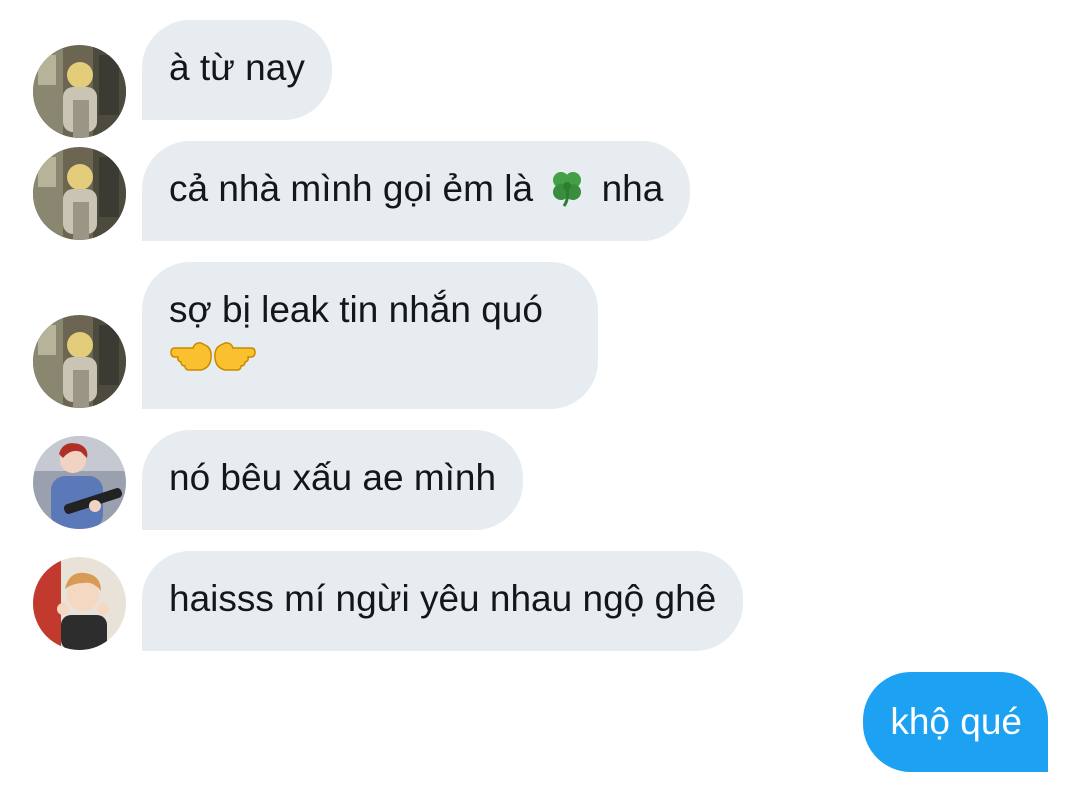  Describe the element at coordinates (191, 356) in the screenshot. I see `left-pointing-hand-icon` at that location.